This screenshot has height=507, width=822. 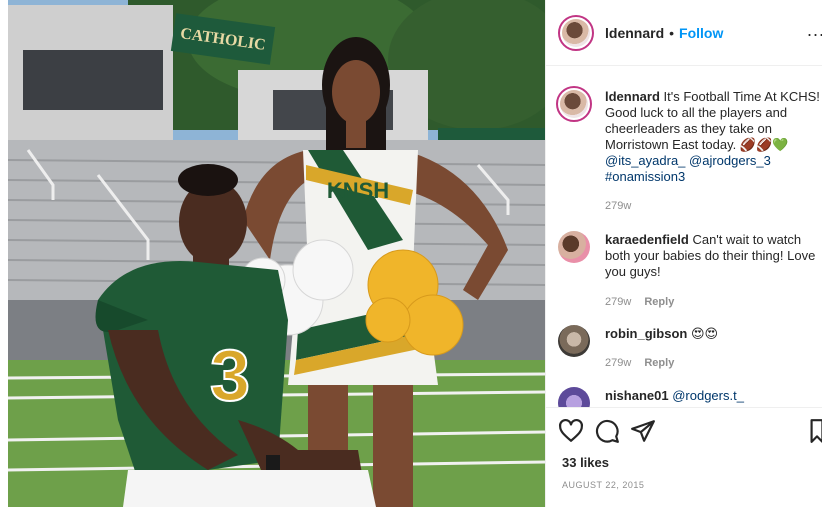 I want to click on likes-count: 33 likes, so click(x=585, y=462).